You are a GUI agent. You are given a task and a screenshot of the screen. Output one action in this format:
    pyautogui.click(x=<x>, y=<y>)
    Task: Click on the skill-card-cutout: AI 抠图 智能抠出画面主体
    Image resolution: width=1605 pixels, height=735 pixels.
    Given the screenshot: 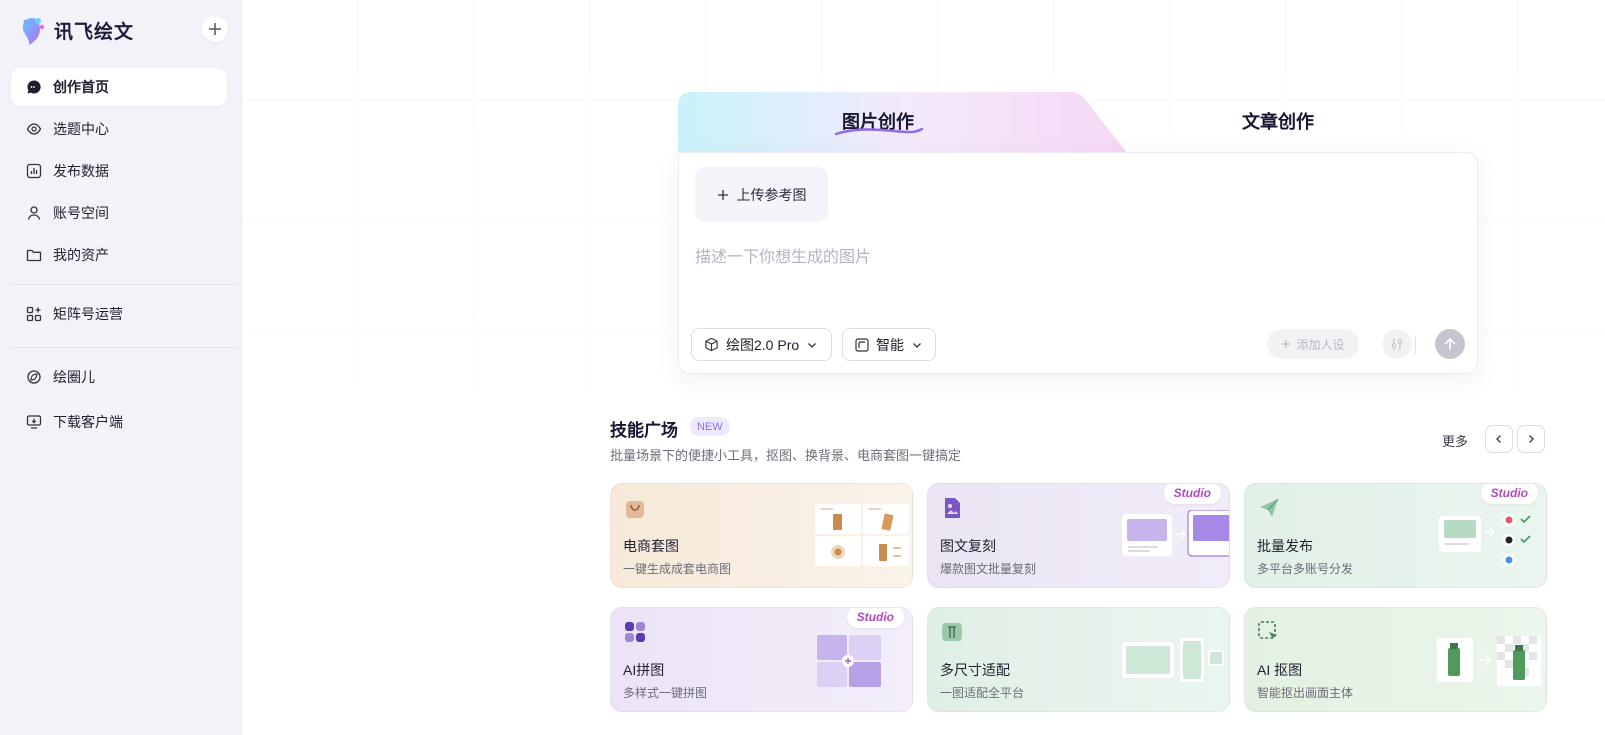 What is the action you would take?
    pyautogui.click(x=1395, y=659)
    